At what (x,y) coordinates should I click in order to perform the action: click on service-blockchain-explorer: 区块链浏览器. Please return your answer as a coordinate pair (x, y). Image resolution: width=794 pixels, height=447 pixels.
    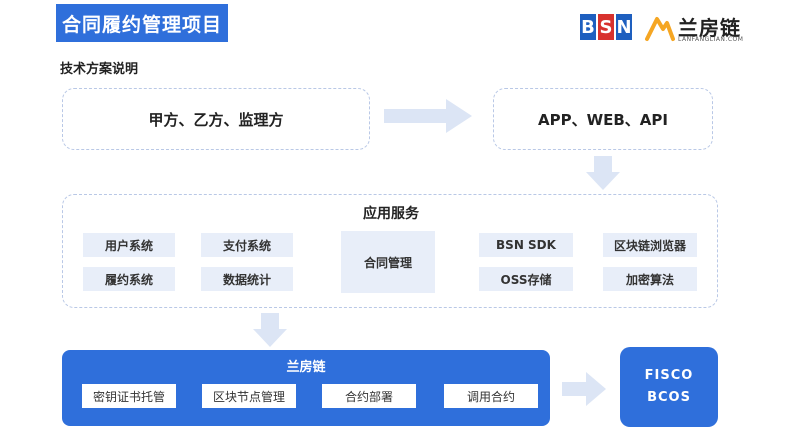
    Looking at the image, I should click on (650, 245).